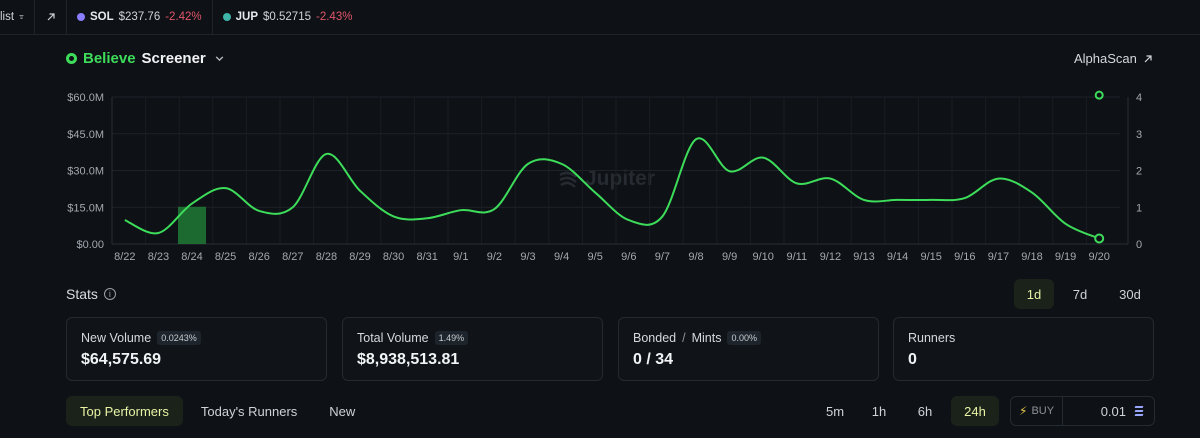 The image size is (1200, 438). Describe the element at coordinates (82, 294) in the screenshot. I see `stats-title: Stats` at that location.